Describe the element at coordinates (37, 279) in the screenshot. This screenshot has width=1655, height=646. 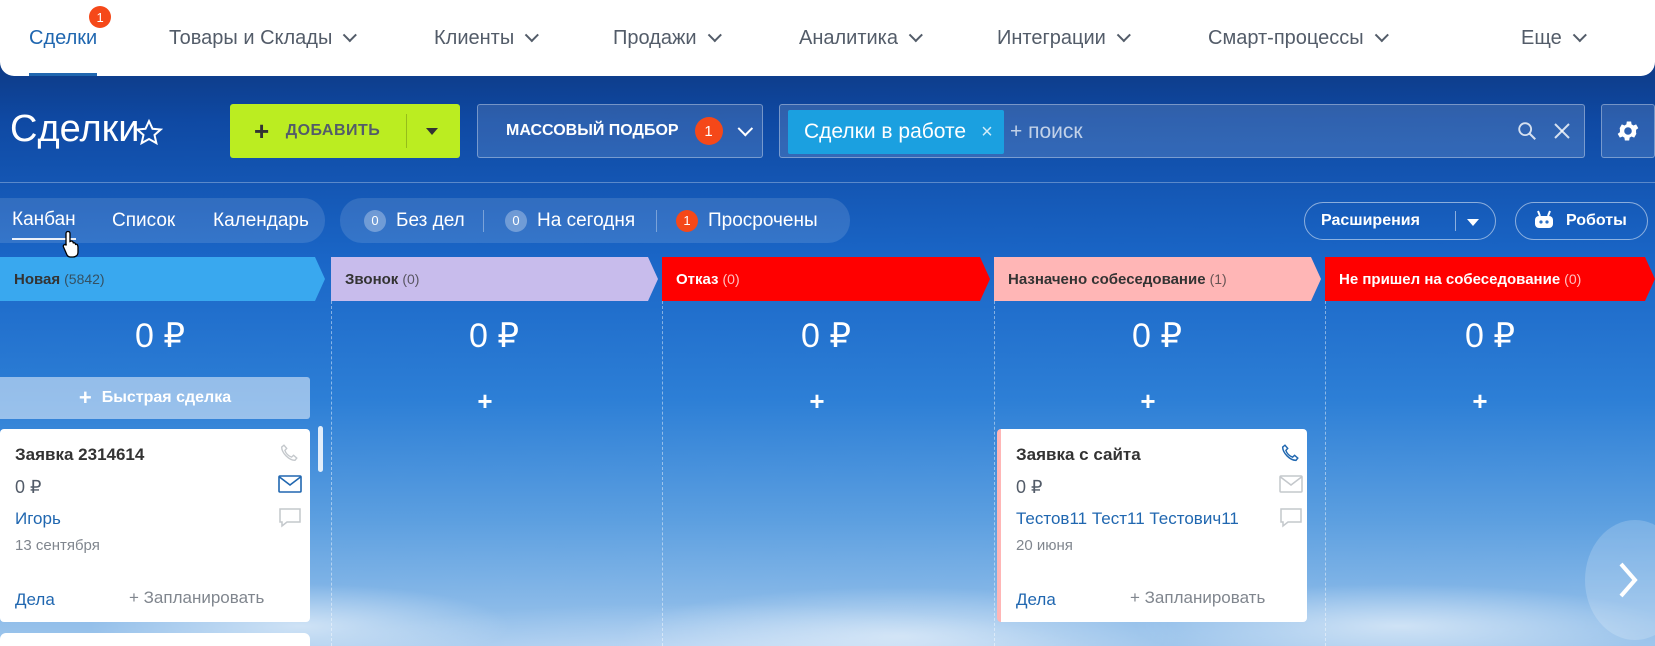
I see `column-name: Новая` at that location.